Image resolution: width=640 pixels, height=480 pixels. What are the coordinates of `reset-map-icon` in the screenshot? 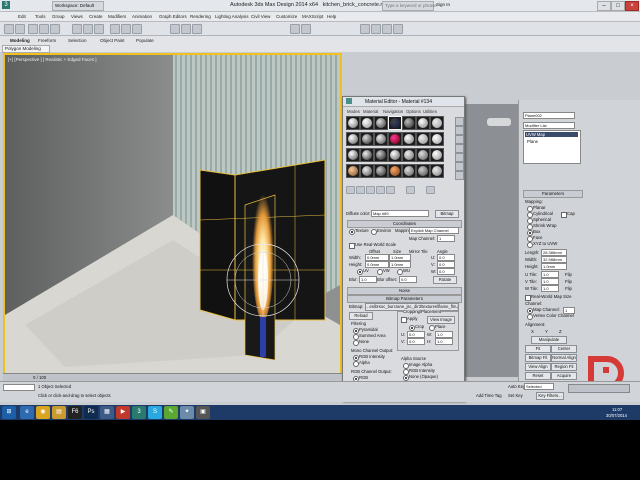 It's located at (380, 190).